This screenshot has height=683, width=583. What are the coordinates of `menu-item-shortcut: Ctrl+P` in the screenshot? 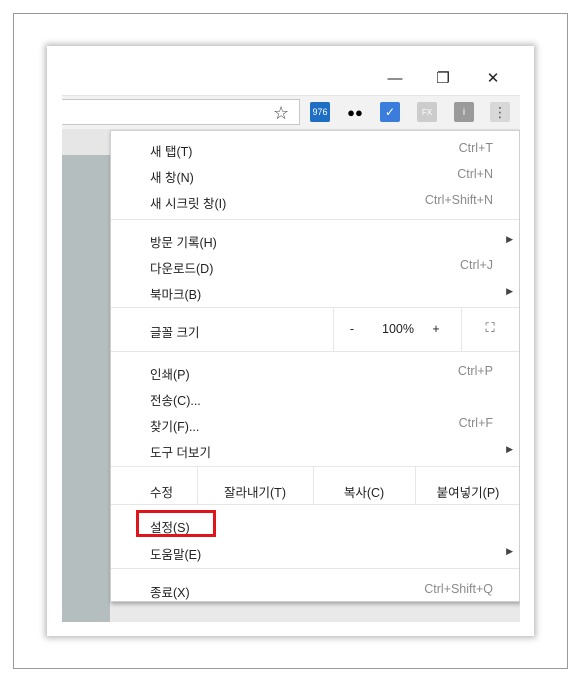 It's located at (475, 371).